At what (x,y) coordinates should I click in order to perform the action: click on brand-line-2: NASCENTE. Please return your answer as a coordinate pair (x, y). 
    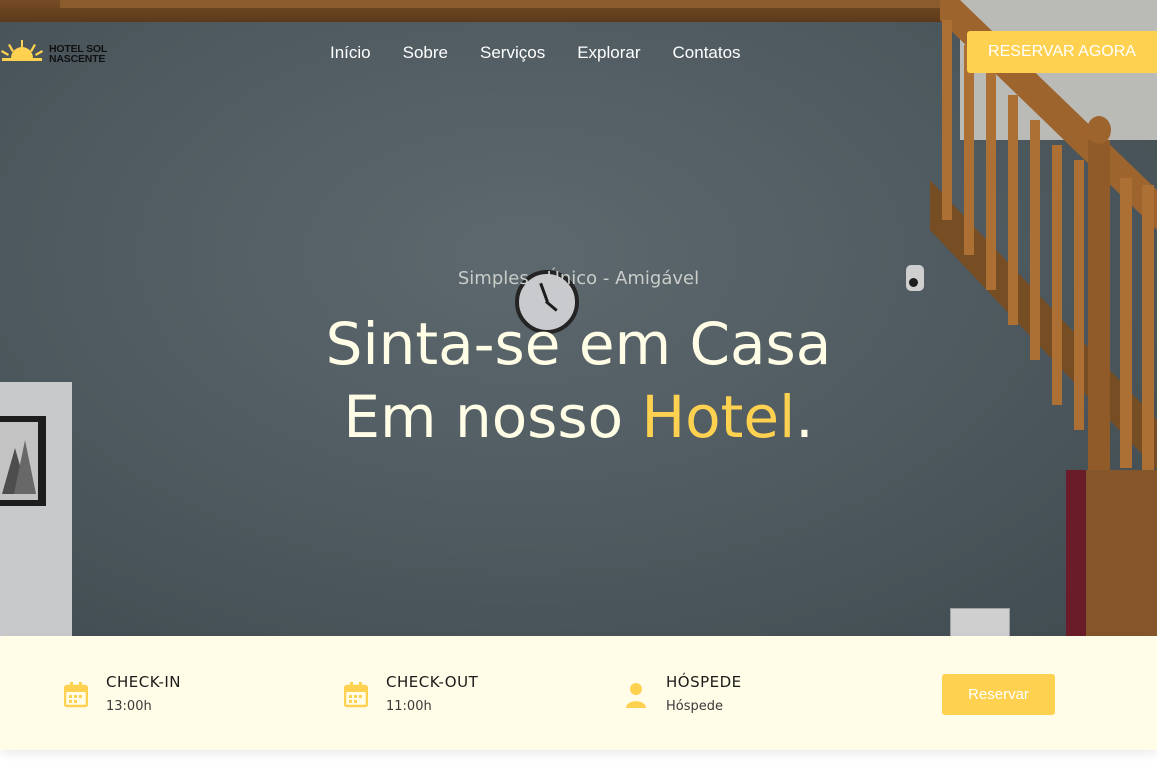
    Looking at the image, I should click on (77, 59).